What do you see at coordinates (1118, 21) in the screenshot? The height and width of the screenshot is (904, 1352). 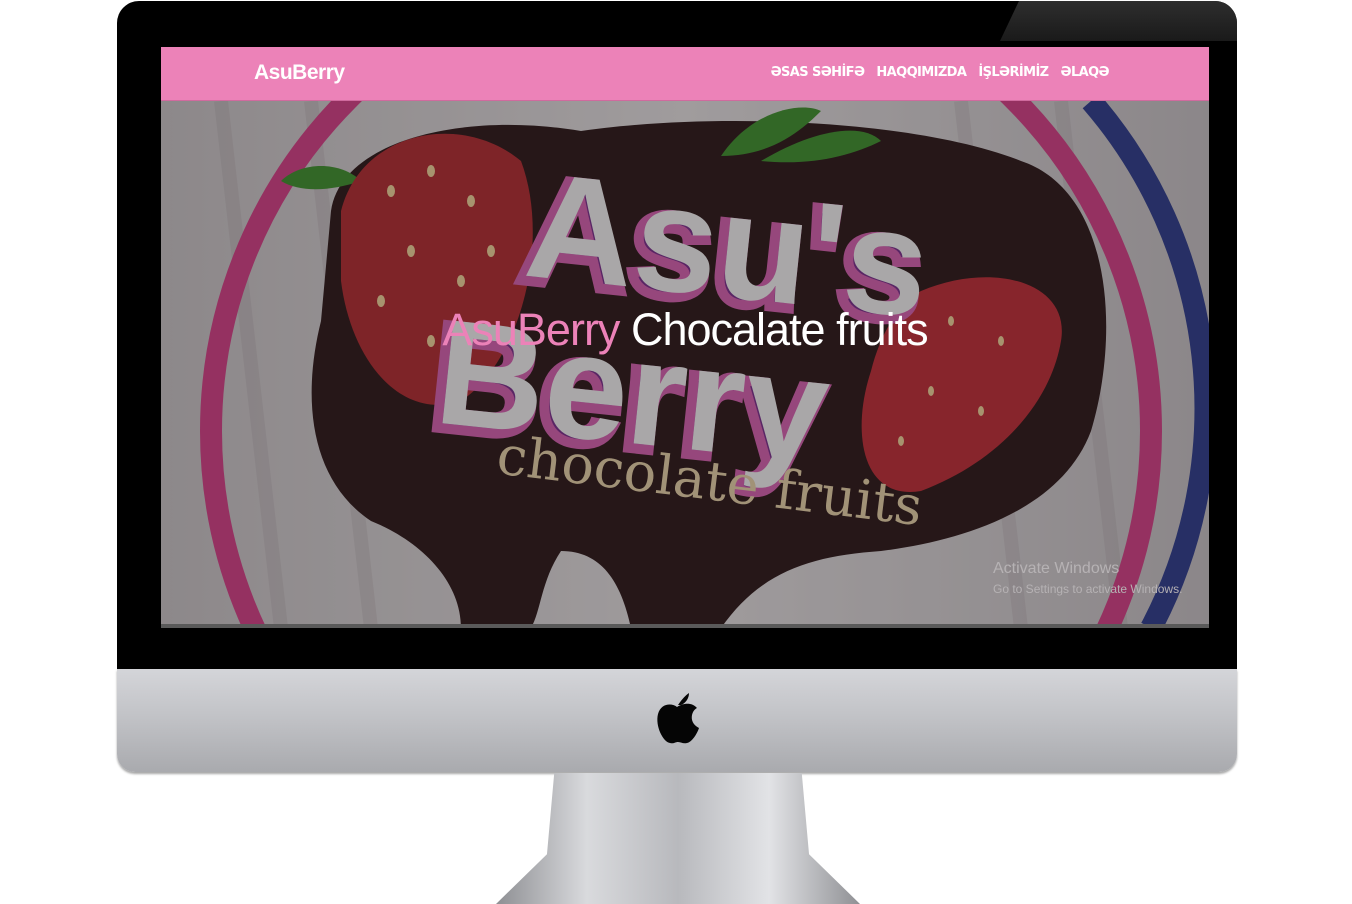 I see `monitor-glare` at bounding box center [1118, 21].